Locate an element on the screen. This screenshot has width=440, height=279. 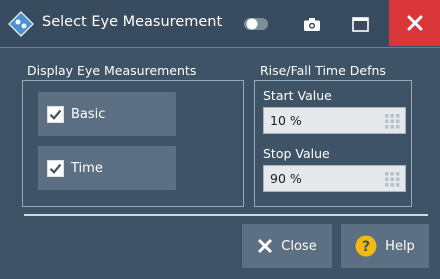
footer-divider is located at coordinates (226, 215).